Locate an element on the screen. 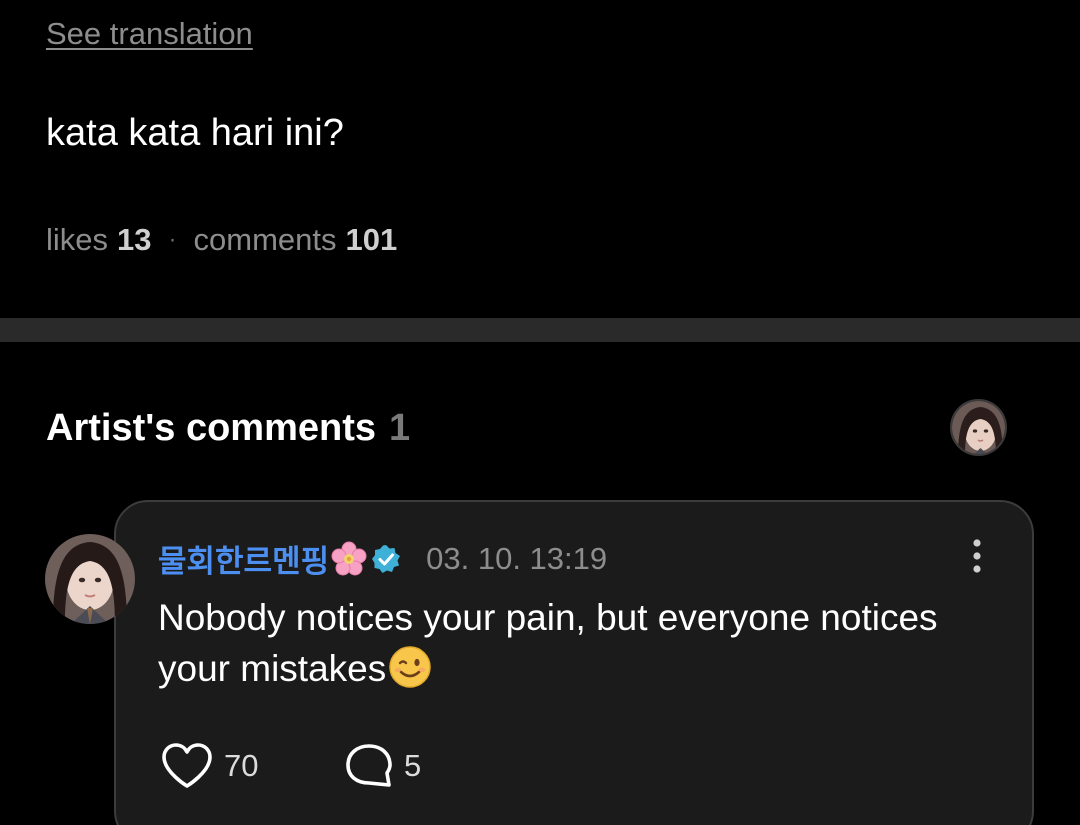 The height and width of the screenshot is (825, 1080). see-translation-link: See translation is located at coordinates (149, 34).